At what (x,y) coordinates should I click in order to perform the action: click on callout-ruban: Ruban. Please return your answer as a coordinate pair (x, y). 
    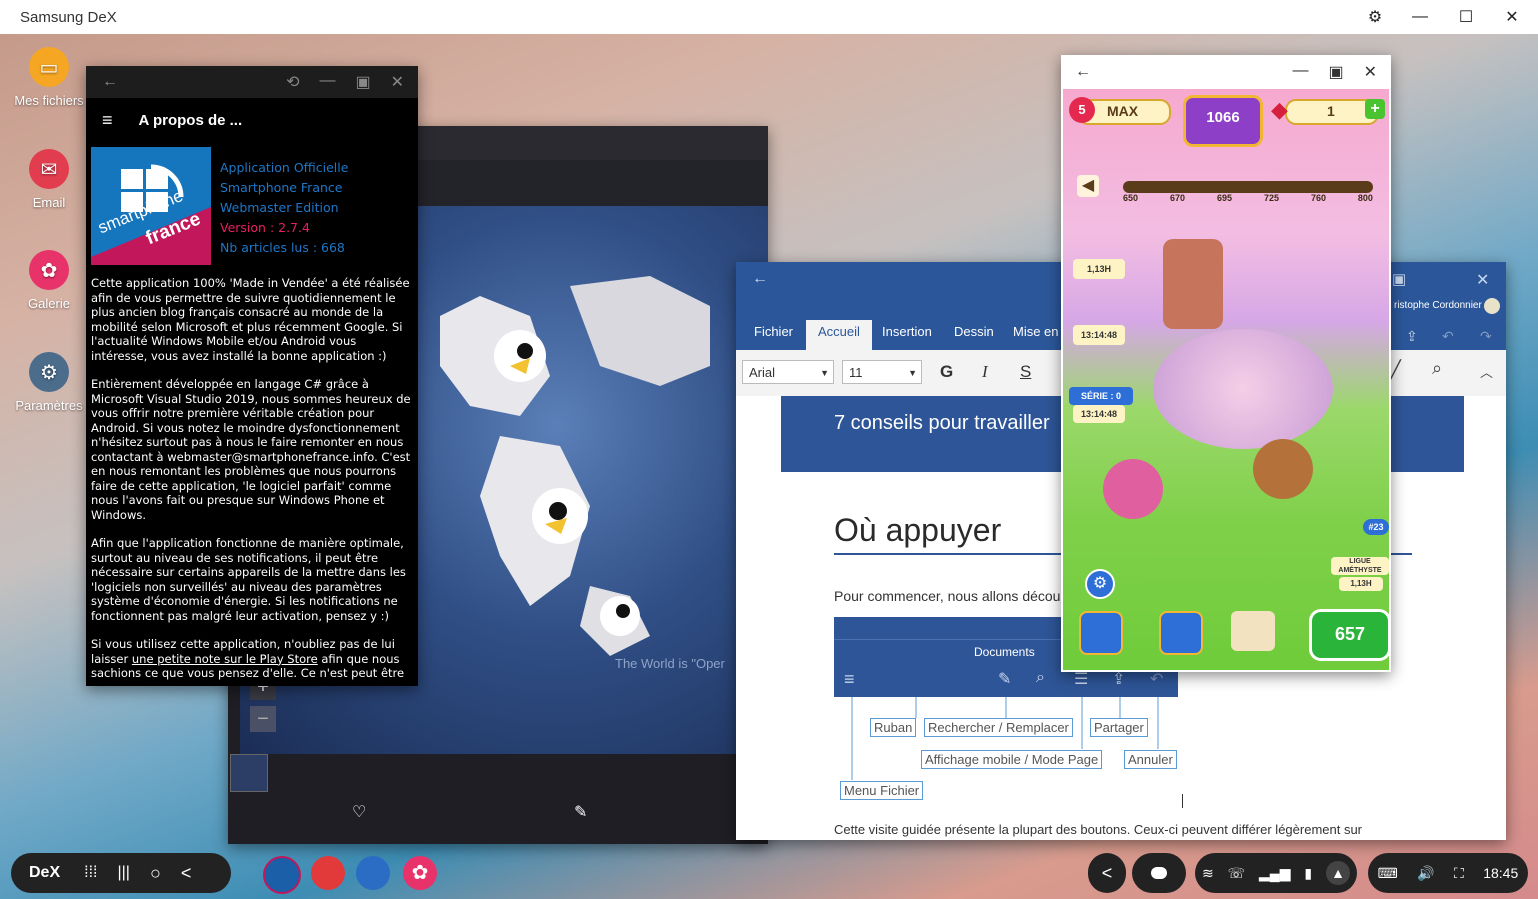
    Looking at the image, I should click on (893, 727).